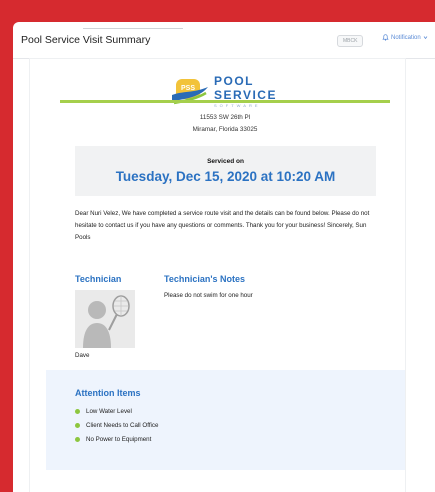 The width and height of the screenshot is (435, 492). I want to click on address-line-2: Miramar, Florida 33025, so click(225, 129).